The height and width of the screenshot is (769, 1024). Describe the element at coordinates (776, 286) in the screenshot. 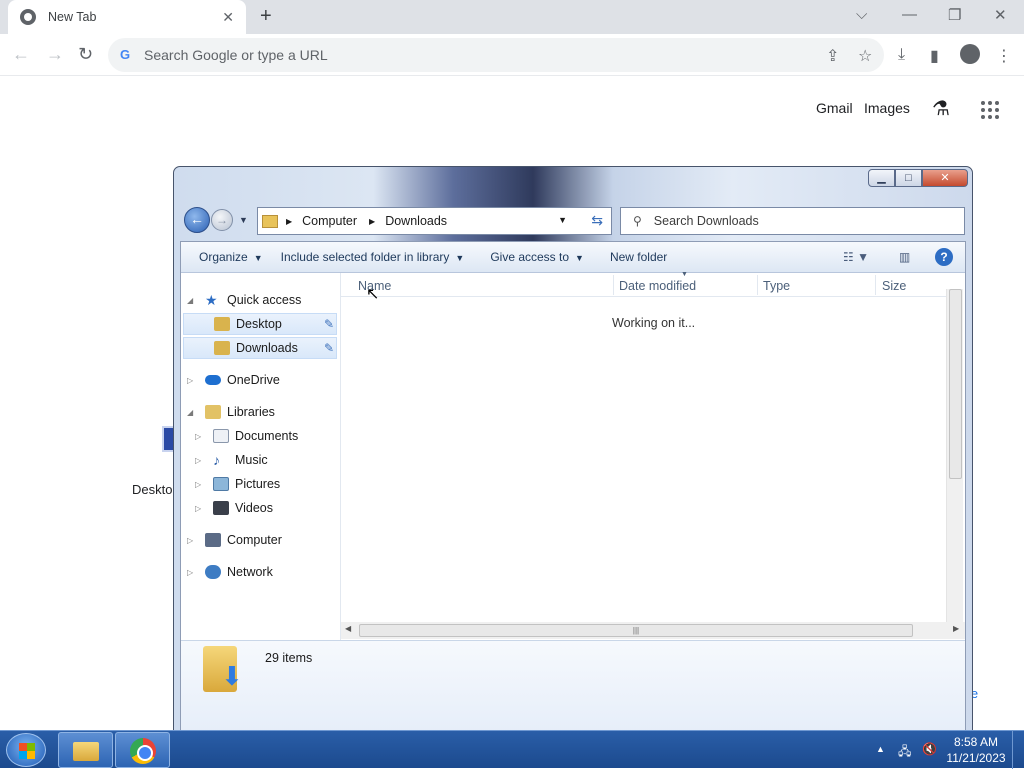

I see `column-type: Type` at that location.